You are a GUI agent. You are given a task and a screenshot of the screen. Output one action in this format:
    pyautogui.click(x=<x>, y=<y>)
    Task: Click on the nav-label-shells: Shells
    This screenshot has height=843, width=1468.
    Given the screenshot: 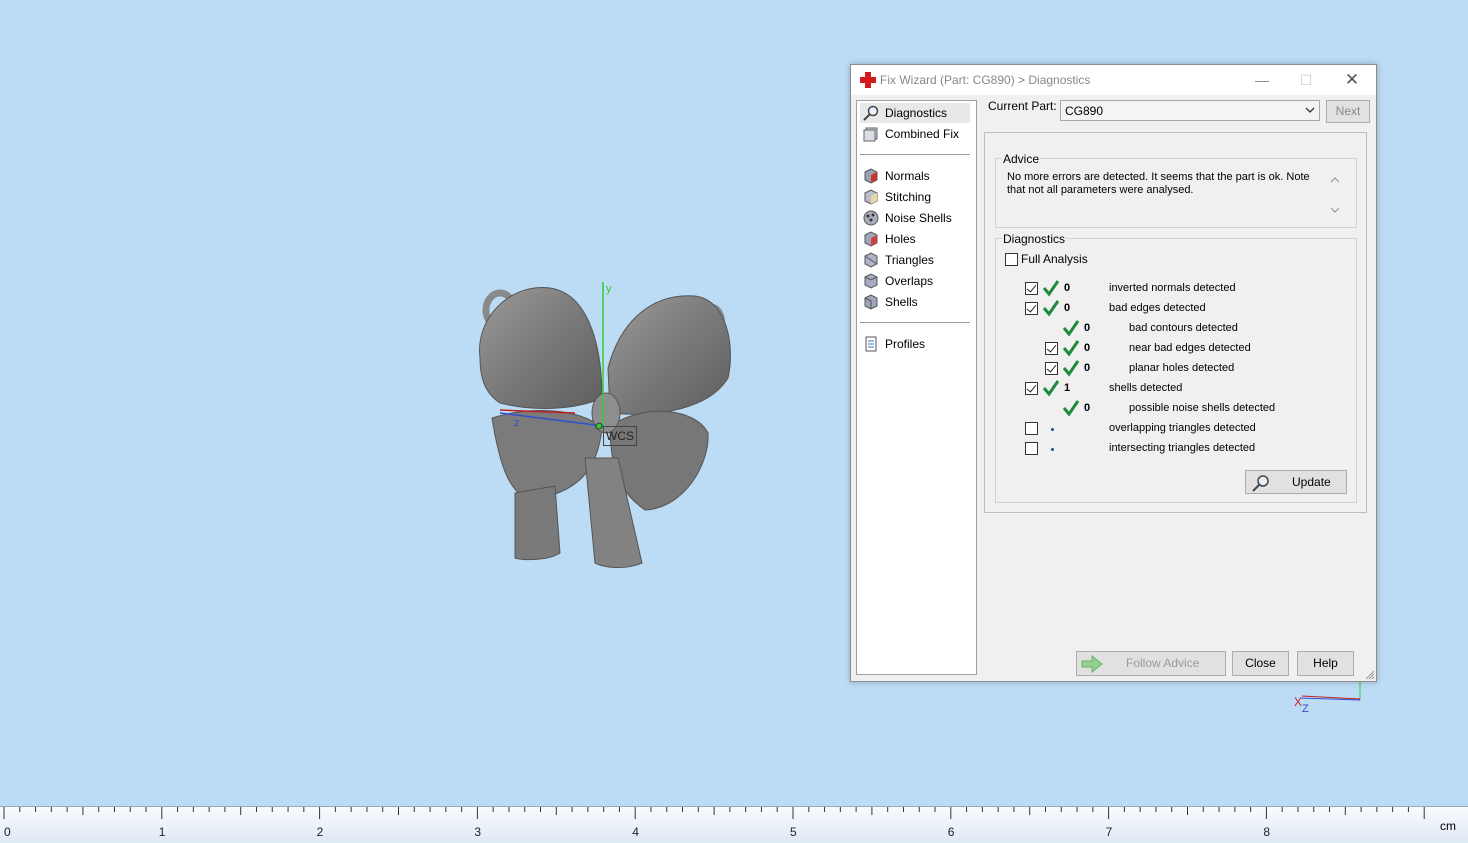 What is the action you would take?
    pyautogui.click(x=901, y=302)
    